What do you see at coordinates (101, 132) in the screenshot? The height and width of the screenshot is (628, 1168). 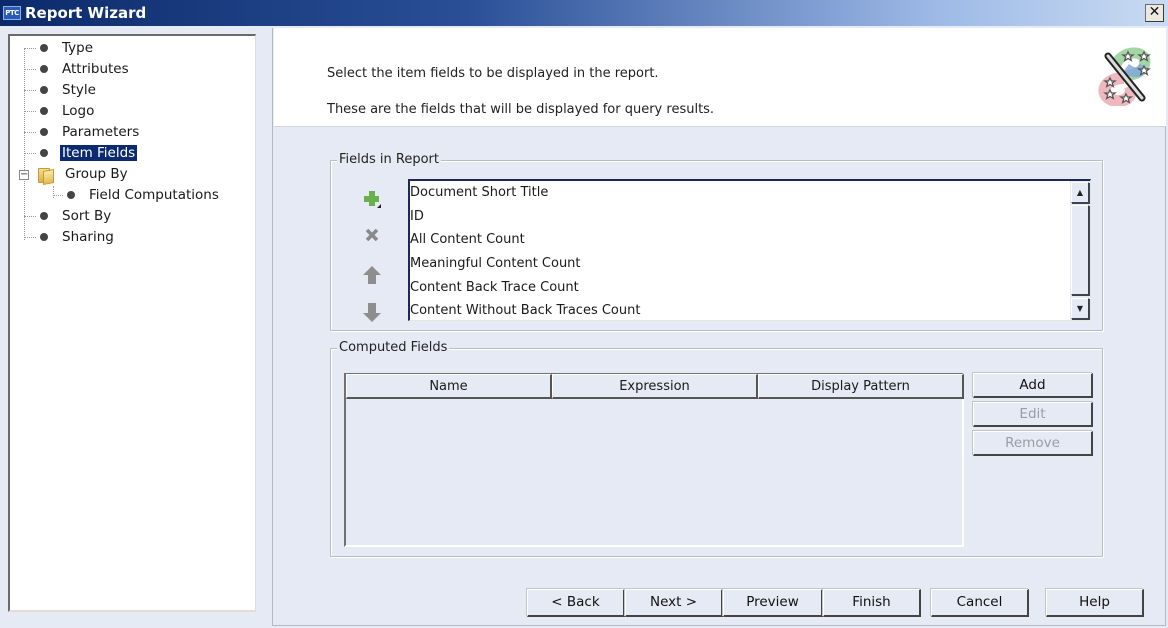 I see `tree-item-label: Parameters` at bounding box center [101, 132].